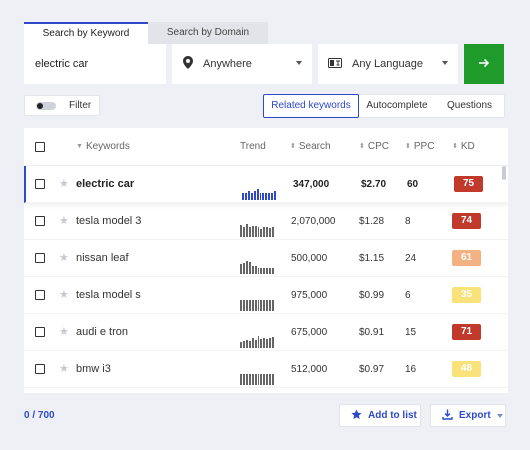 The image size is (530, 450). Describe the element at coordinates (504, 173) in the screenshot. I see `table-scrollbar` at that location.